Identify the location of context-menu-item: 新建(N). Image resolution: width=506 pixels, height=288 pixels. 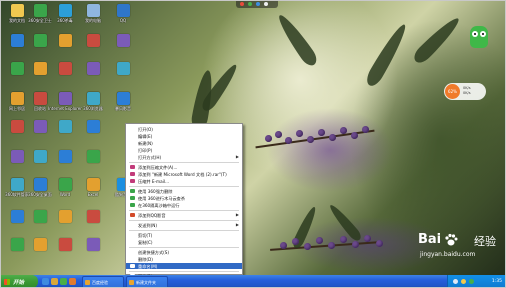
(184, 143).